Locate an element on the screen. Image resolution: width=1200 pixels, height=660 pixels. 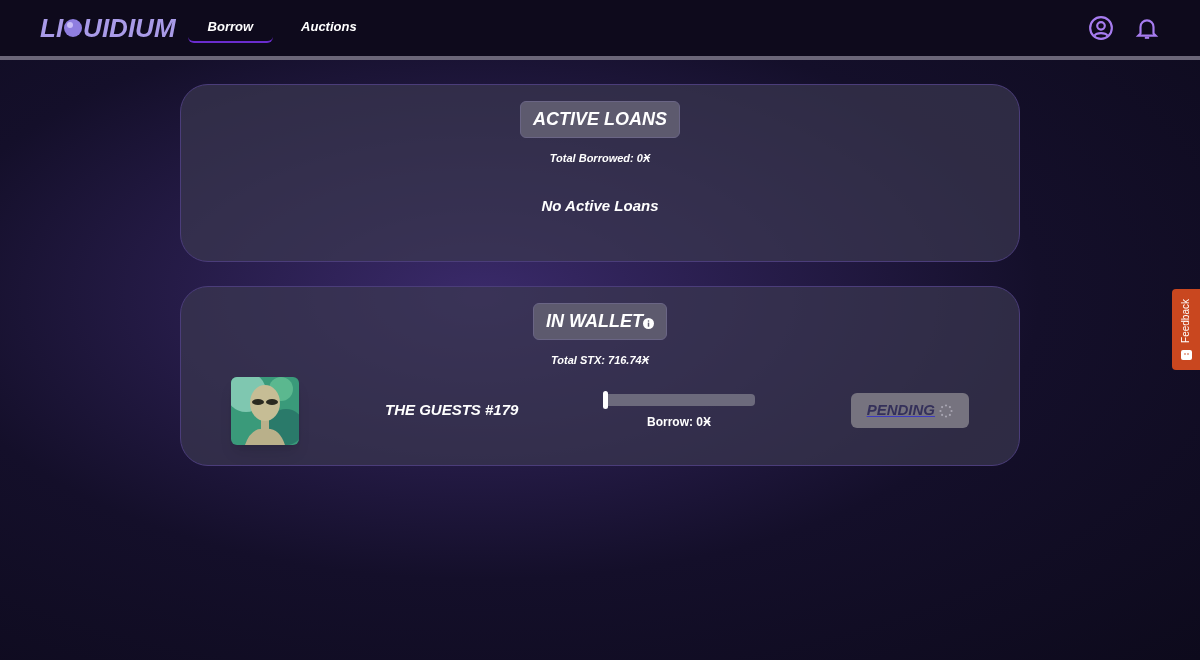
nav-tab: Borrow is located at coordinates (230, 28).